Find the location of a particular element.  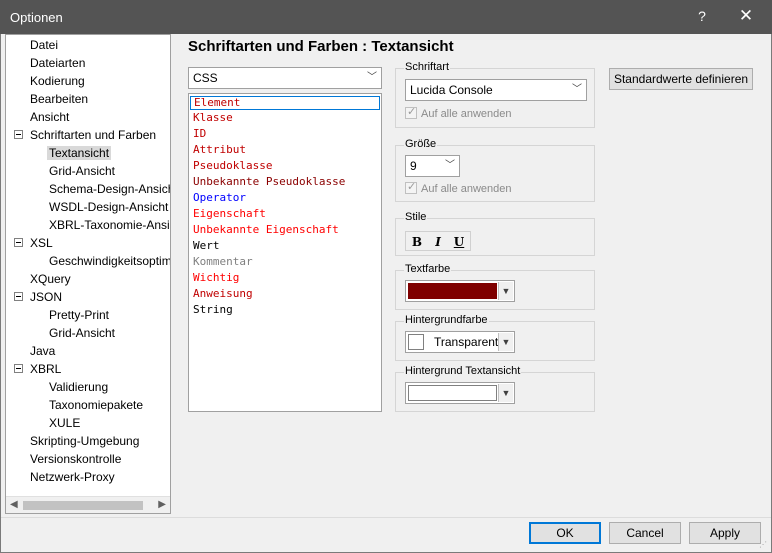

help-icon: ? is located at coordinates (702, 16).